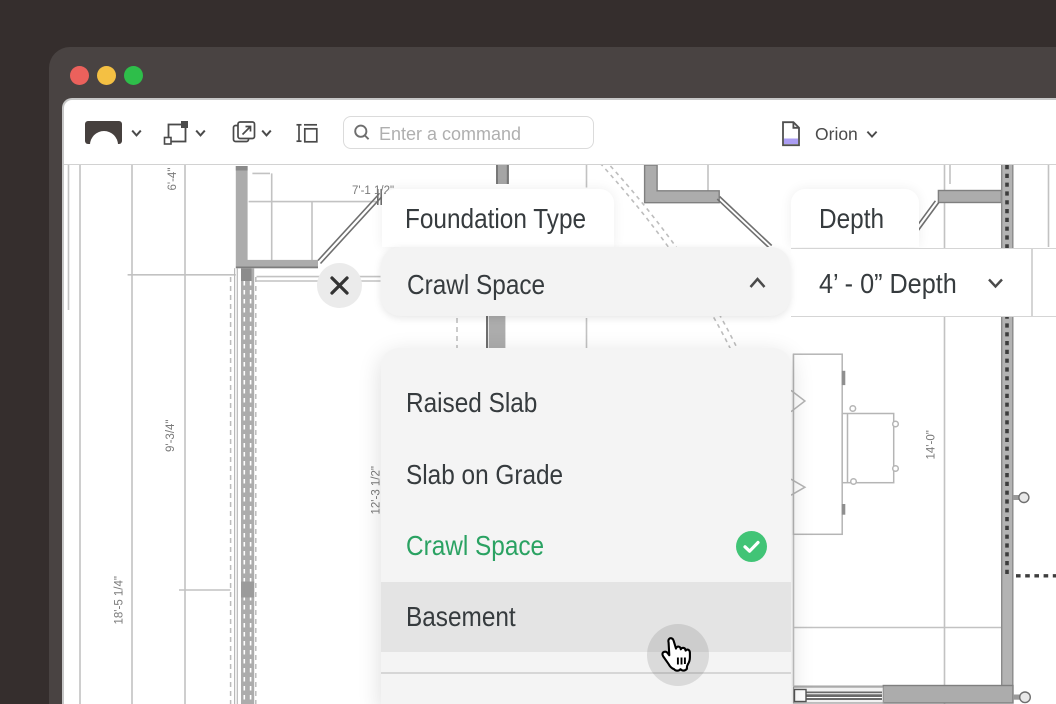 The height and width of the screenshot is (704, 1056). I want to click on svg-text: 9'-3/4", so click(171, 436).